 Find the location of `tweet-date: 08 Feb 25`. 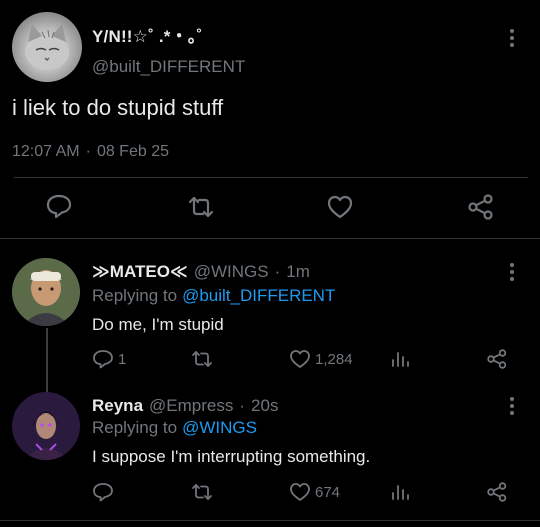

tweet-date: 08 Feb 25 is located at coordinates (132, 151).